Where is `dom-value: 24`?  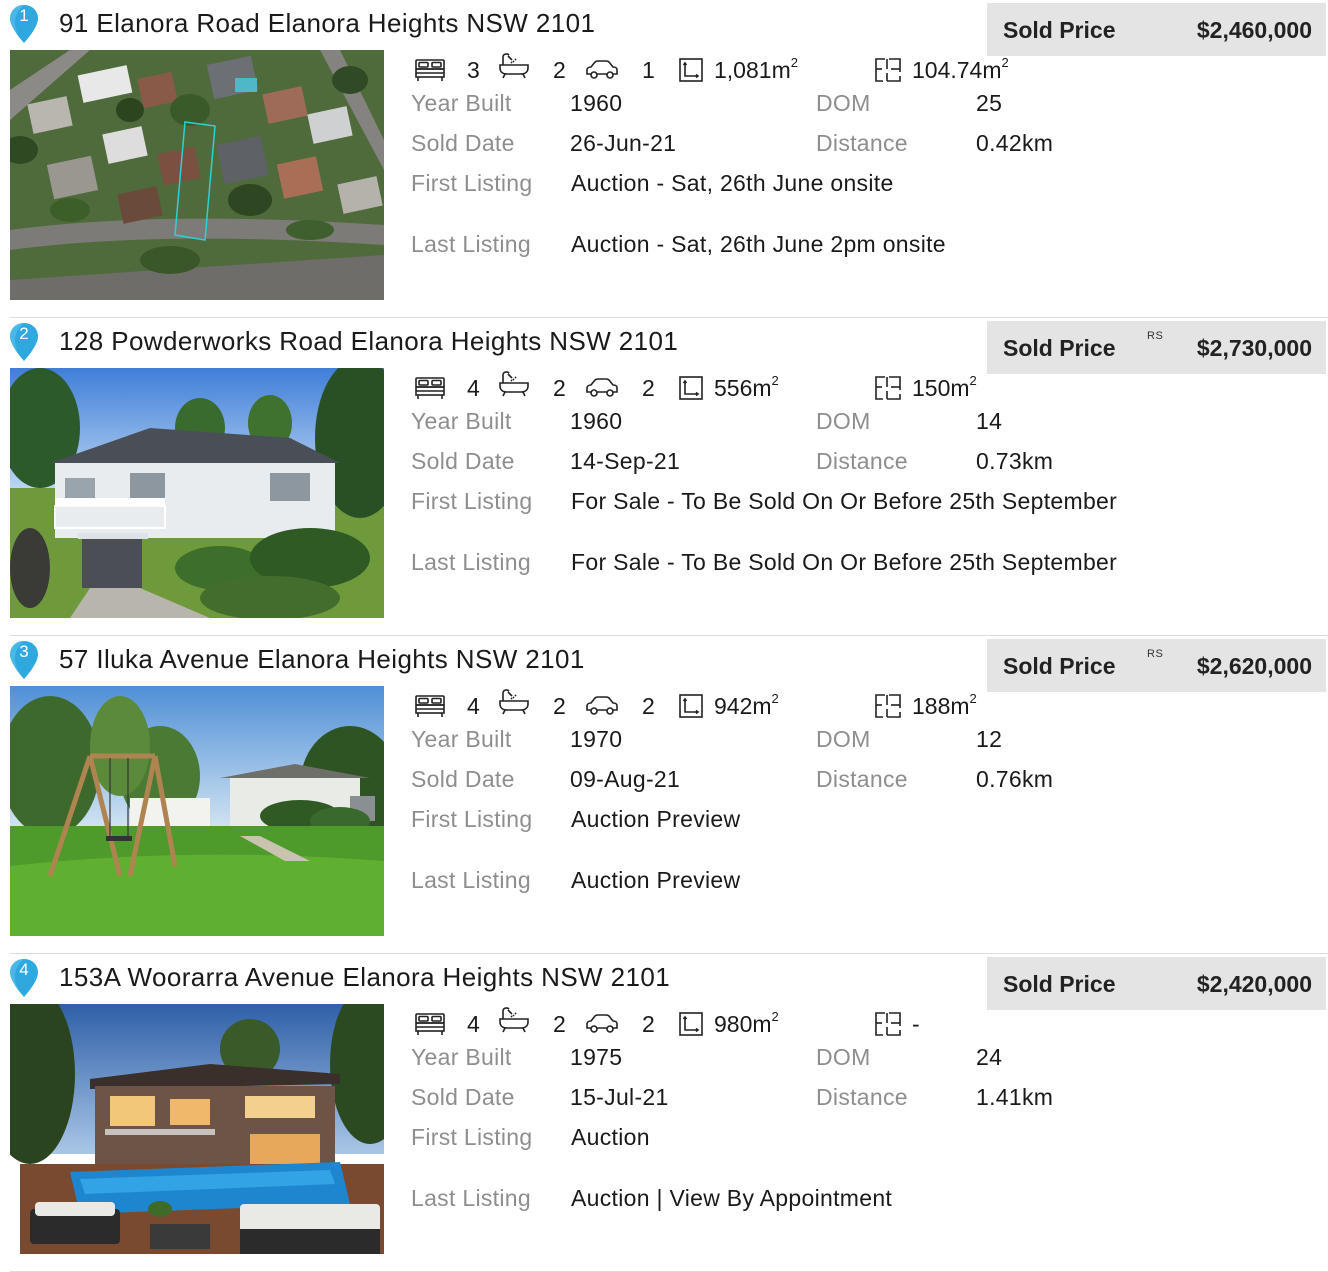 dom-value: 24 is located at coordinates (989, 1057).